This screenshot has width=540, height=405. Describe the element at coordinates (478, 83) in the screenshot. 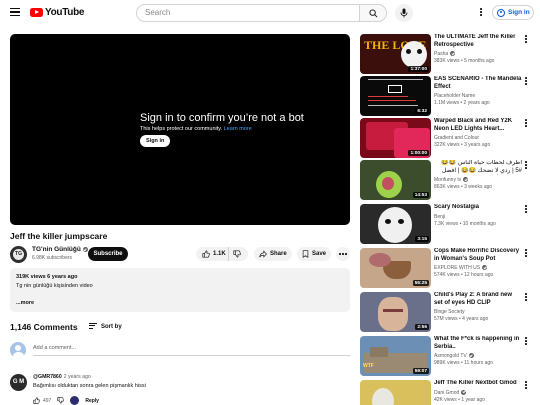

I see `recommended-video-title: EAS SCENARIO - The Mandela Effect` at that location.